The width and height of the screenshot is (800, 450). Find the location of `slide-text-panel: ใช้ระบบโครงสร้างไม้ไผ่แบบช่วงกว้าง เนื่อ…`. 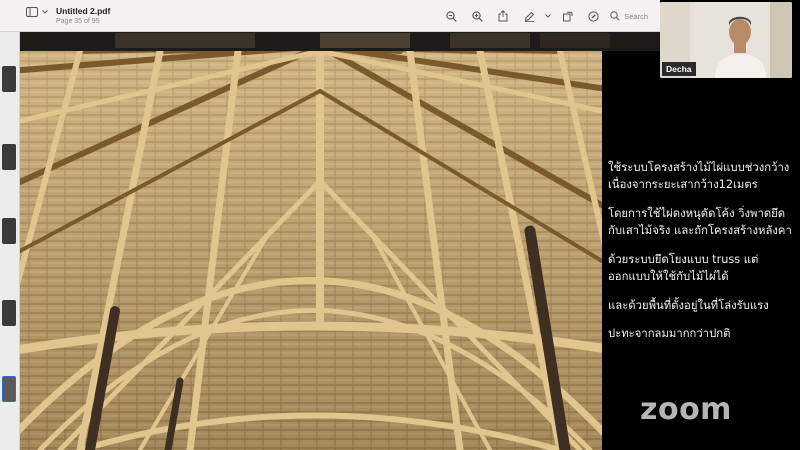

slide-text-panel: ใช้ระบบโครงสร้างไม้ไผ่แบบช่วงกว้าง เนื่อ… is located at coordinates (703, 257).